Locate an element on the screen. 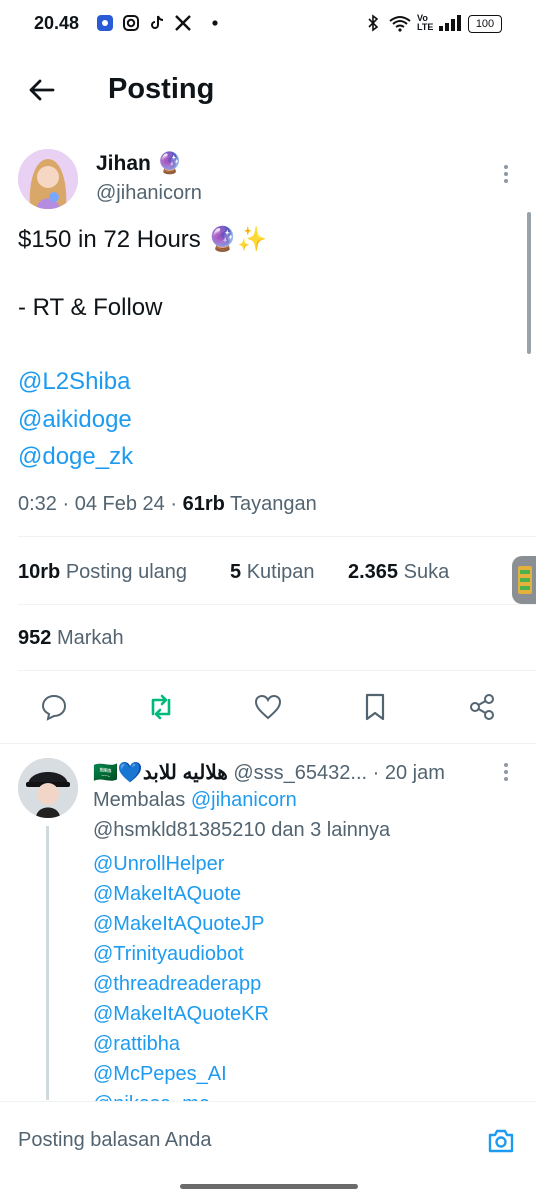 This screenshot has width=536, height=1201. reply-mention-link: @UnrollHelper is located at coordinates (181, 864).